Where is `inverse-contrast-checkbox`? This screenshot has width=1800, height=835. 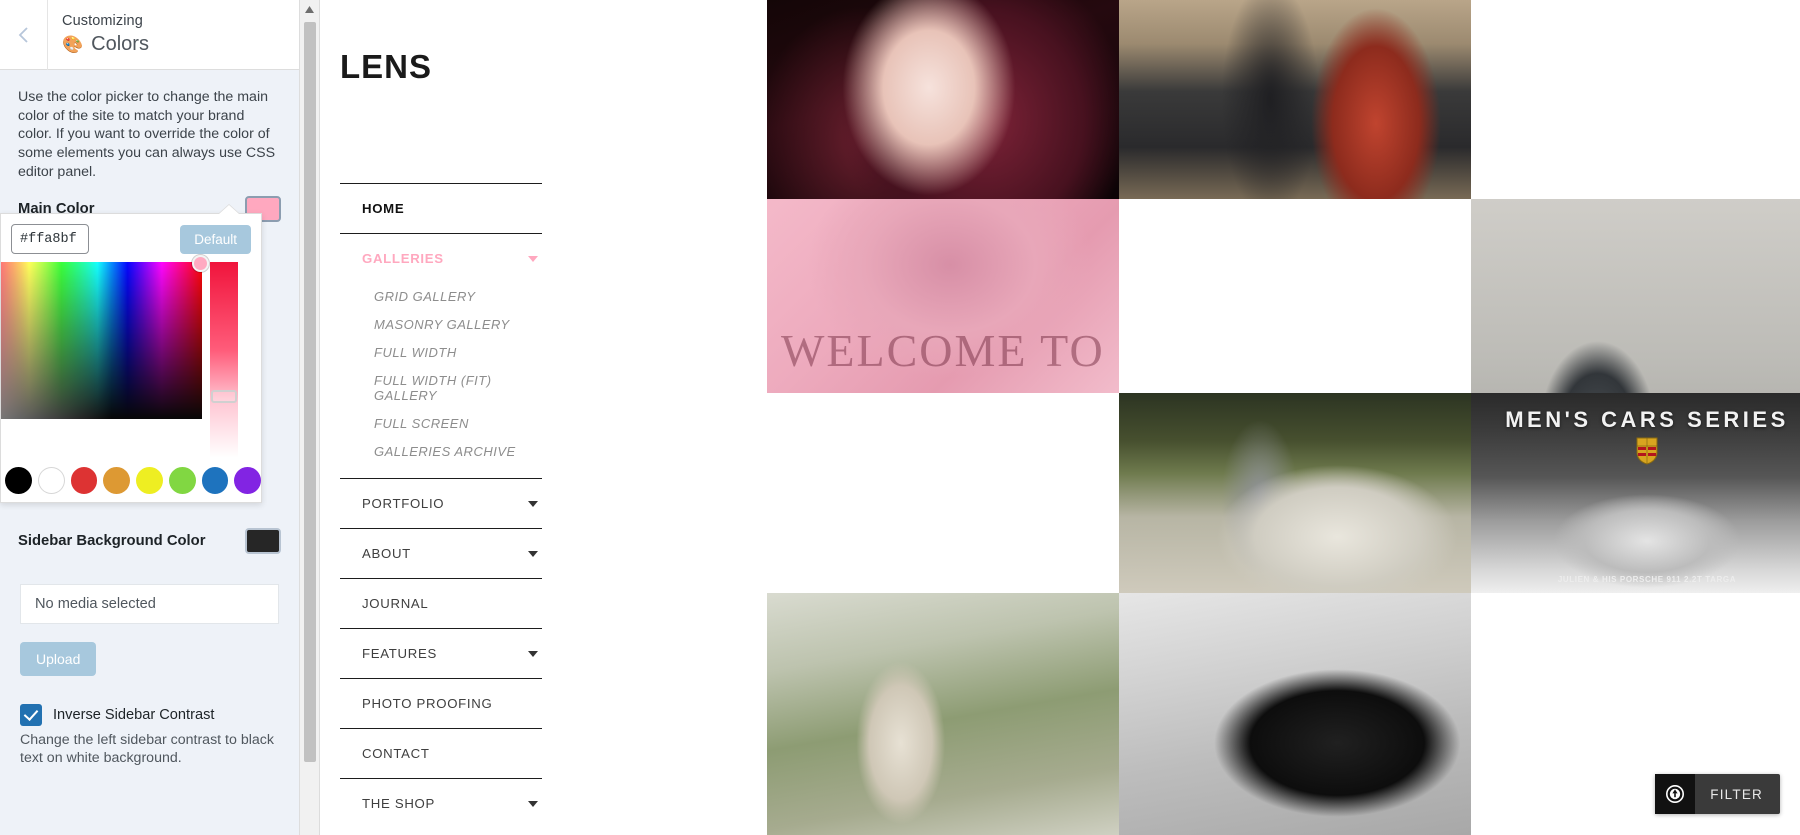
inverse-contrast-checkbox is located at coordinates (31, 714).